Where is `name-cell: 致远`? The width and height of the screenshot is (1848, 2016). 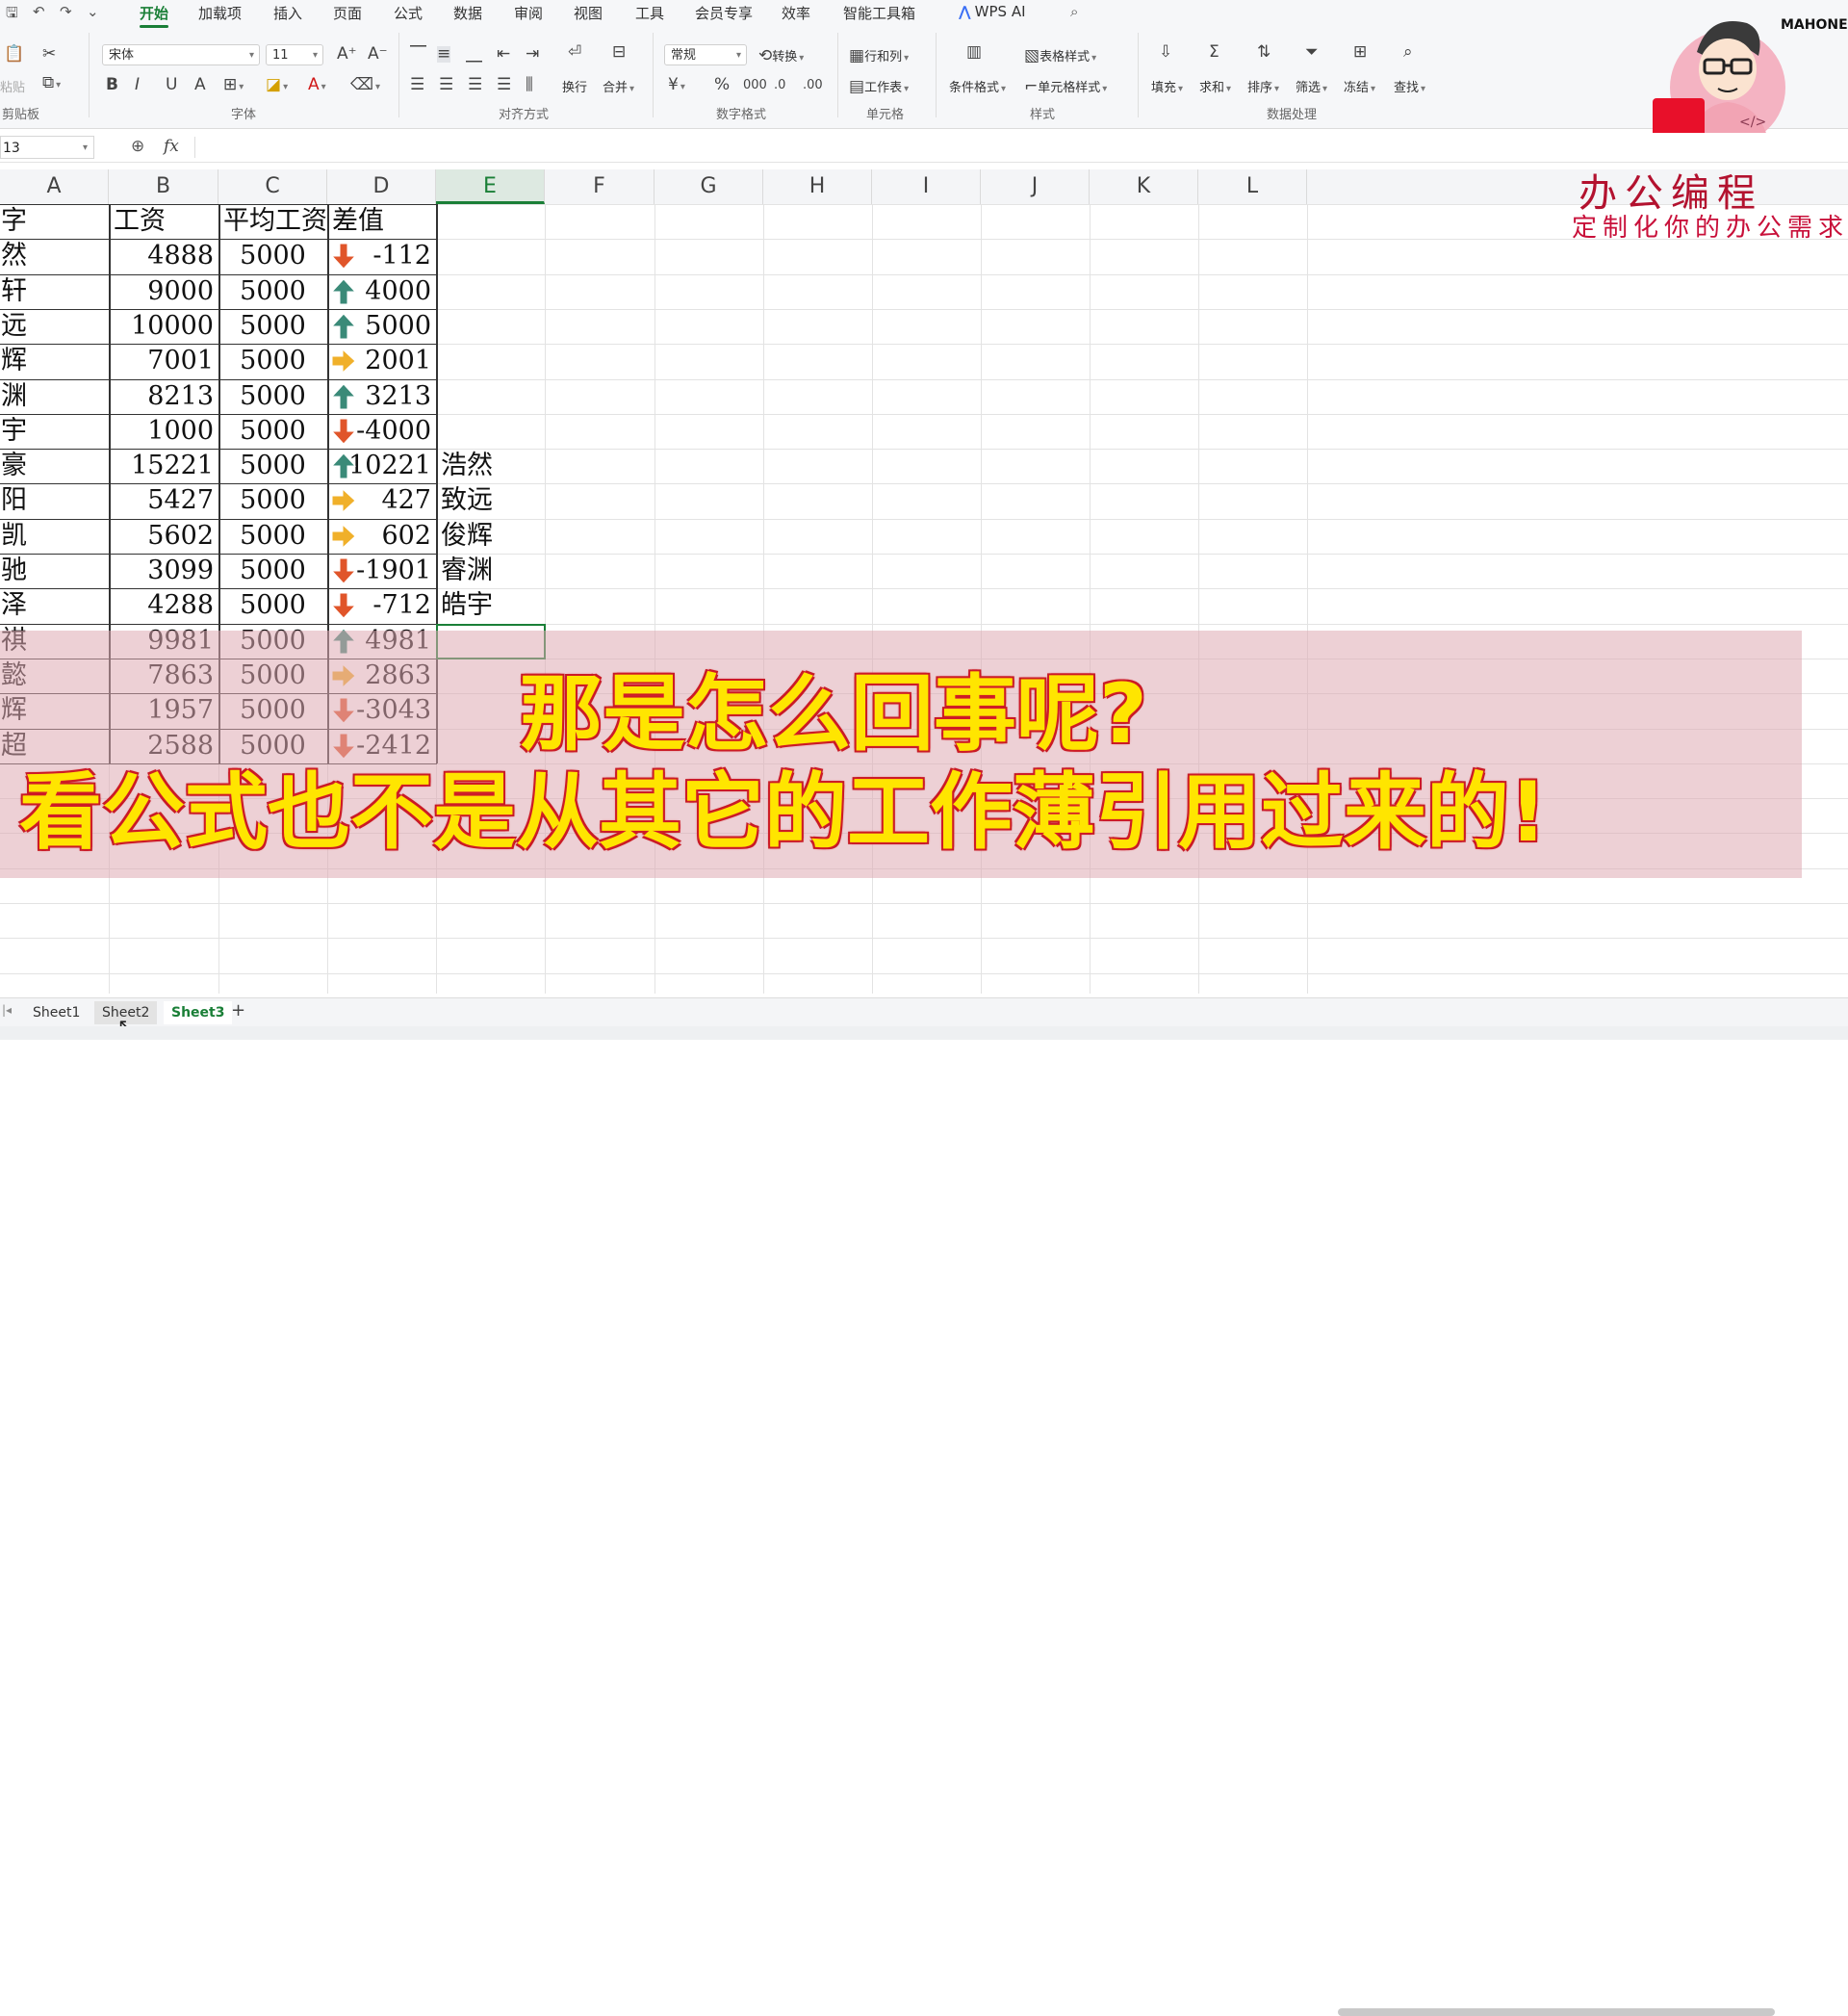 name-cell: 致远 is located at coordinates (54, 326).